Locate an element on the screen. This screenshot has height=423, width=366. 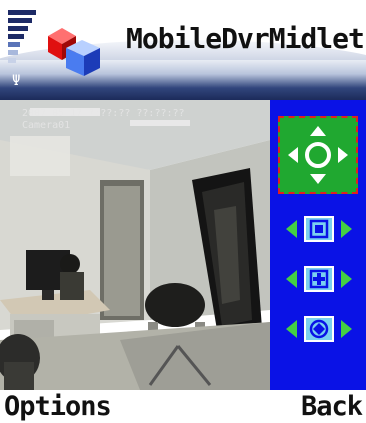
video-camera-label: Camera01 is located at coordinates (46, 125).